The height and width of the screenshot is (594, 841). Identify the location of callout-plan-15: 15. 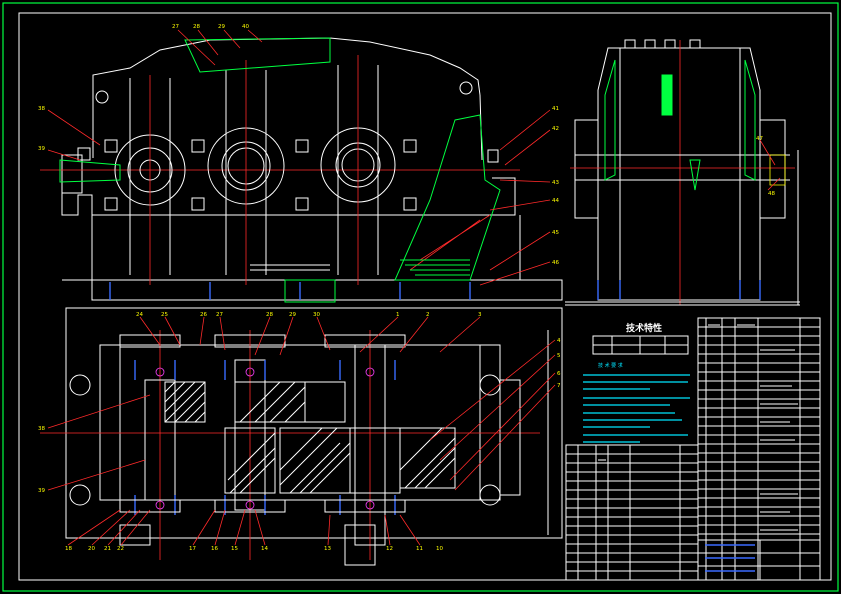
(234, 549).